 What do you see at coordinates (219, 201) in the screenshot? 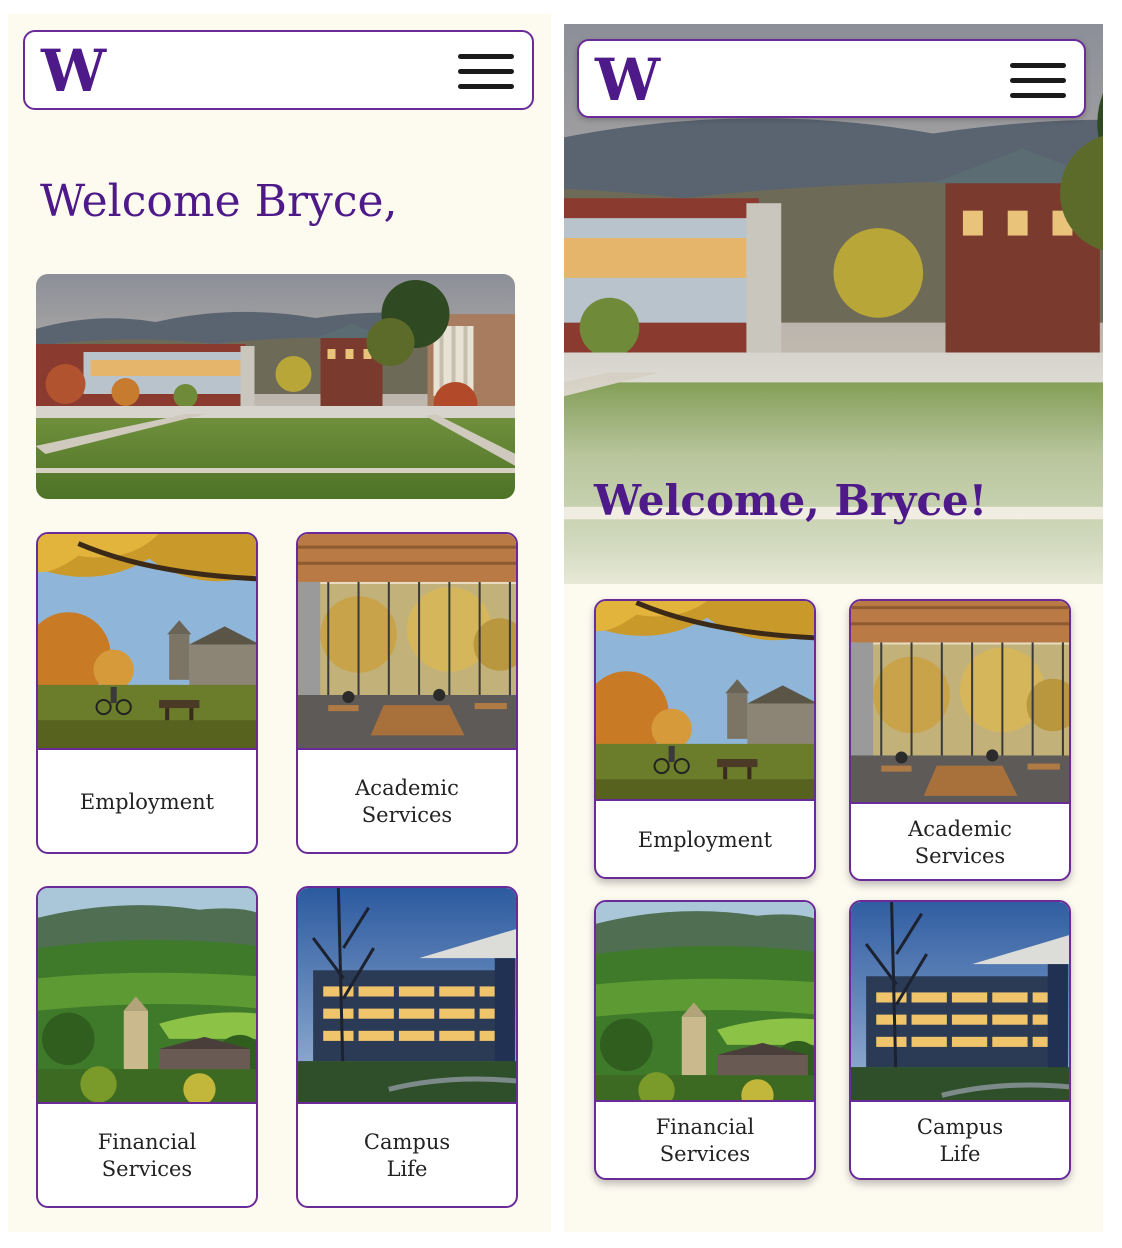
I see `welcome-heading: Welcome Bryce,` at bounding box center [219, 201].